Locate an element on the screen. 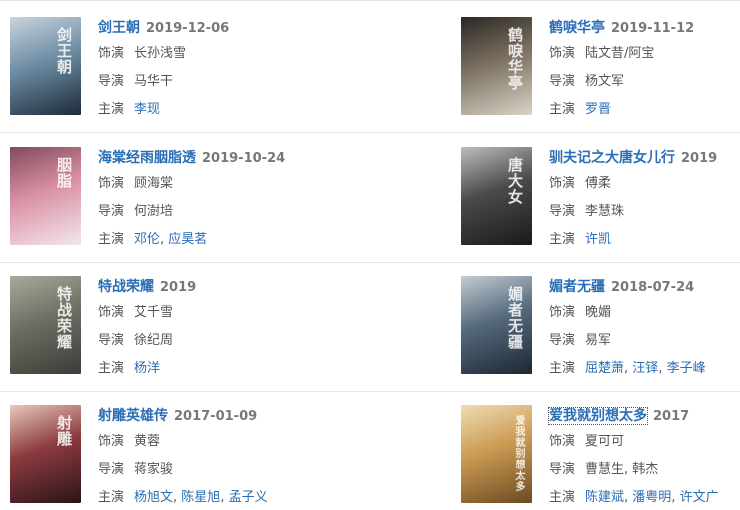  director-line-value: 曹慧生, 韩杰 is located at coordinates (622, 469).